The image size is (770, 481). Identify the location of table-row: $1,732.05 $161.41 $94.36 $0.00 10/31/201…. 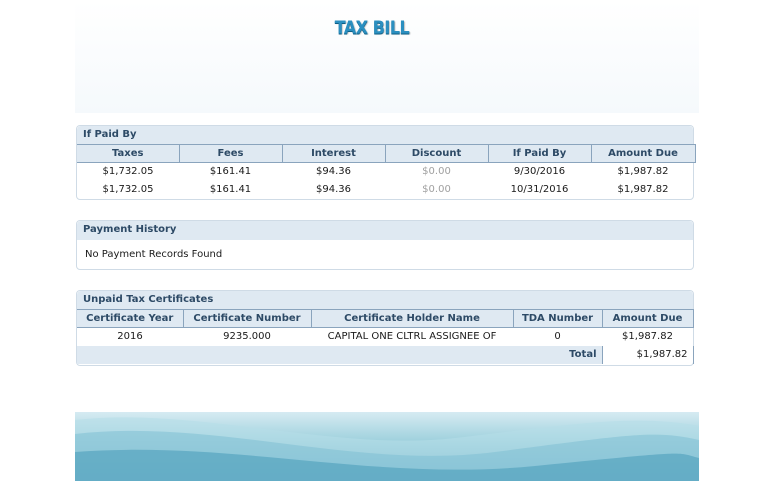
(386, 190).